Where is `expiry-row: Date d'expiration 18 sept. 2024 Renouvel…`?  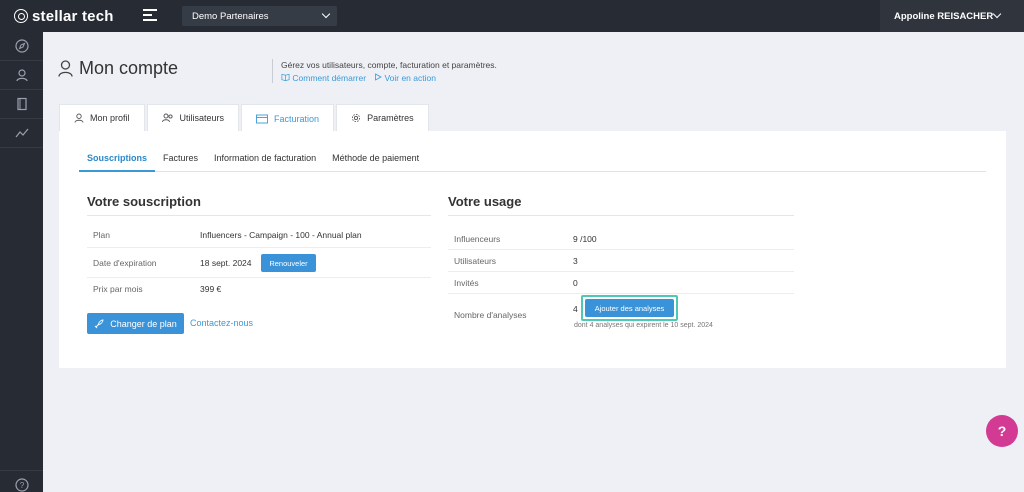 expiry-row: Date d'expiration 18 sept. 2024 Renouvel… is located at coordinates (259, 263).